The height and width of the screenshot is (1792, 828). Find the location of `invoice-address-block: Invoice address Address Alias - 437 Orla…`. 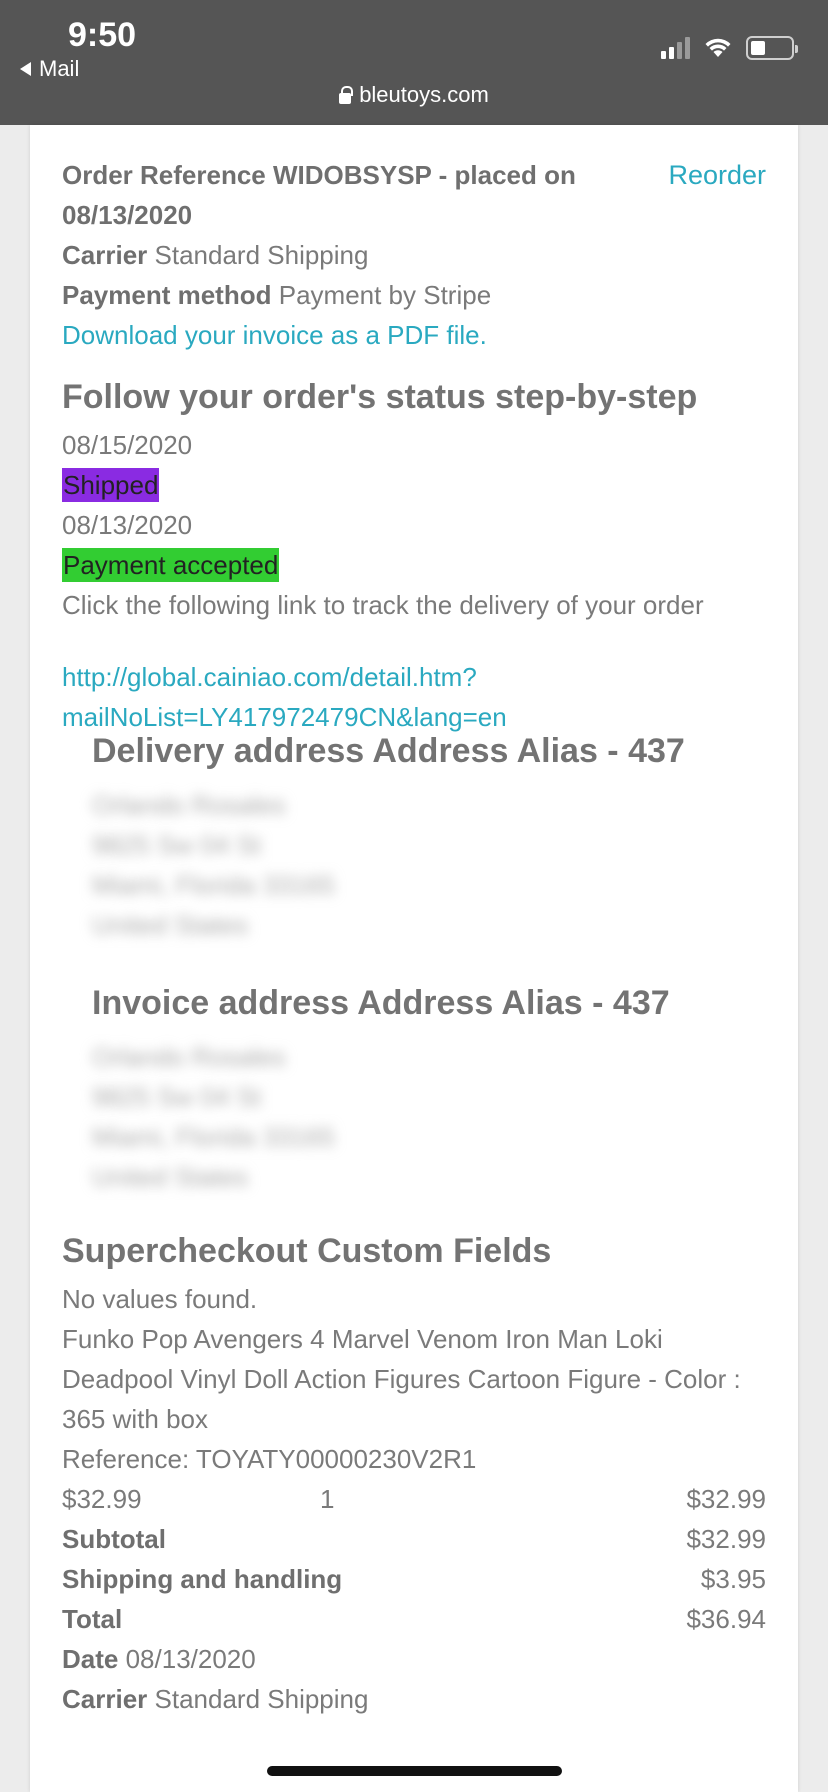

invoice-address-block: Invoice address Address Alias - 437 Orla… is located at coordinates (429, 1089).